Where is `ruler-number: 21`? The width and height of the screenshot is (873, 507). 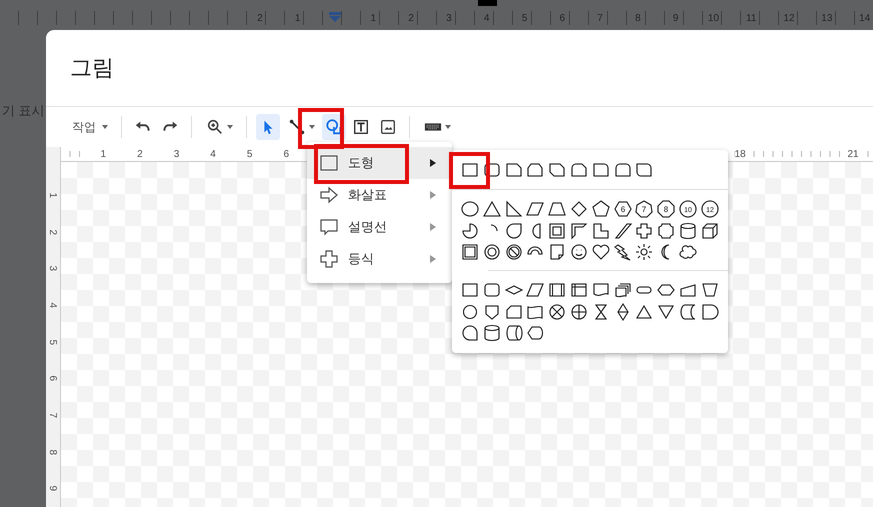 ruler-number: 21 is located at coordinates (853, 154).